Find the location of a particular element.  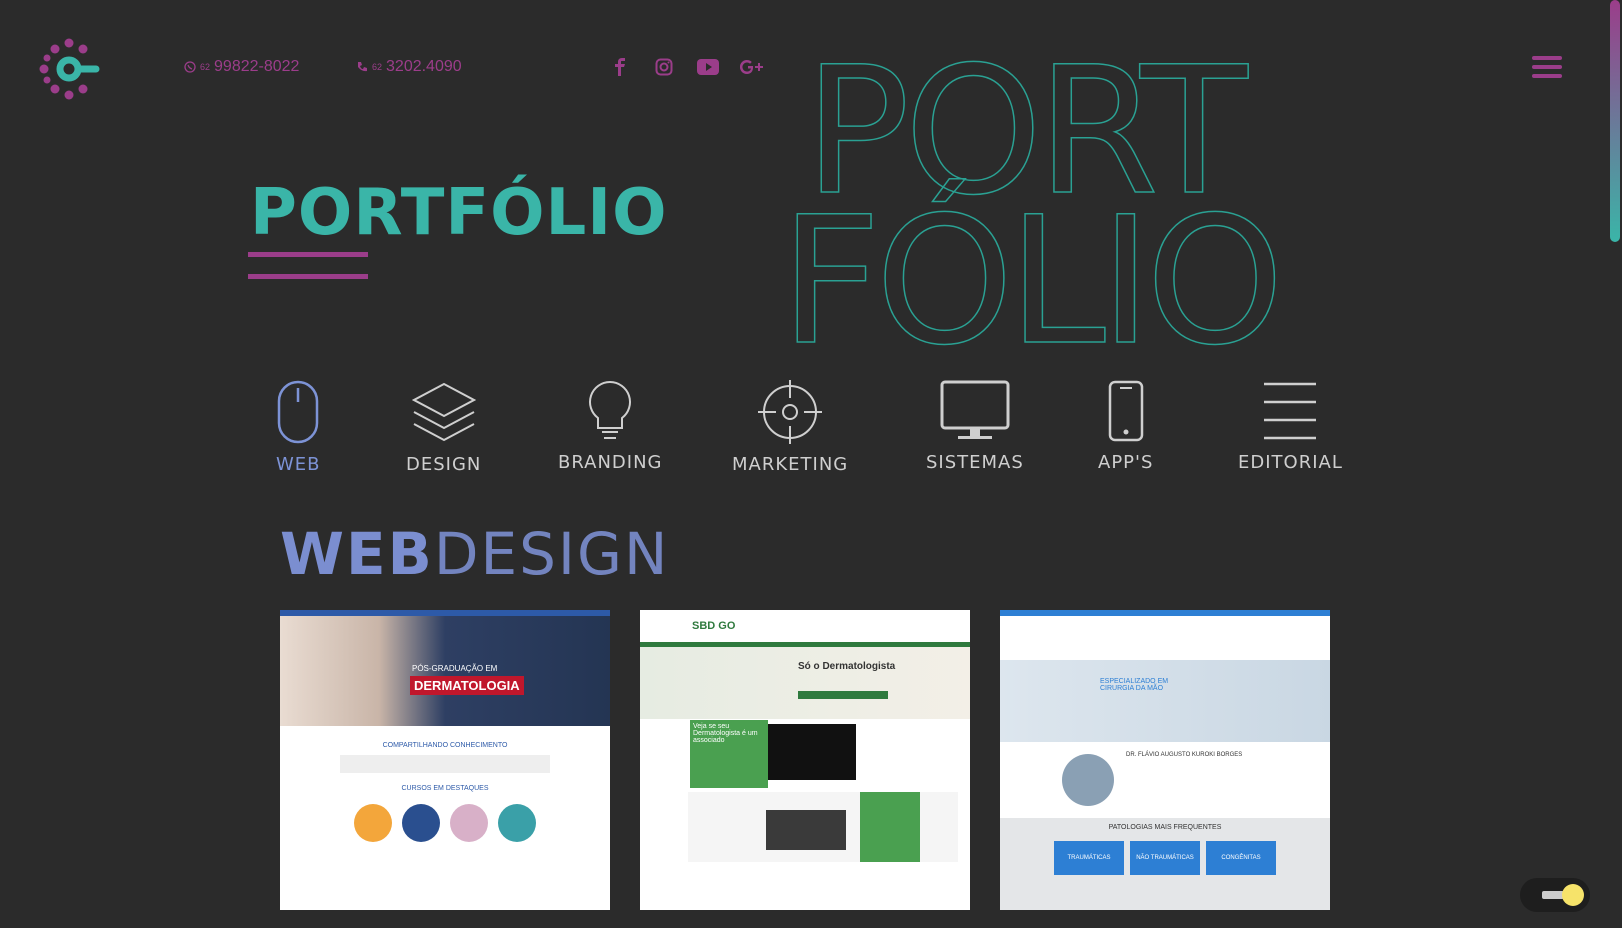

whatsapp-number: 99822-8022 is located at coordinates (257, 66).